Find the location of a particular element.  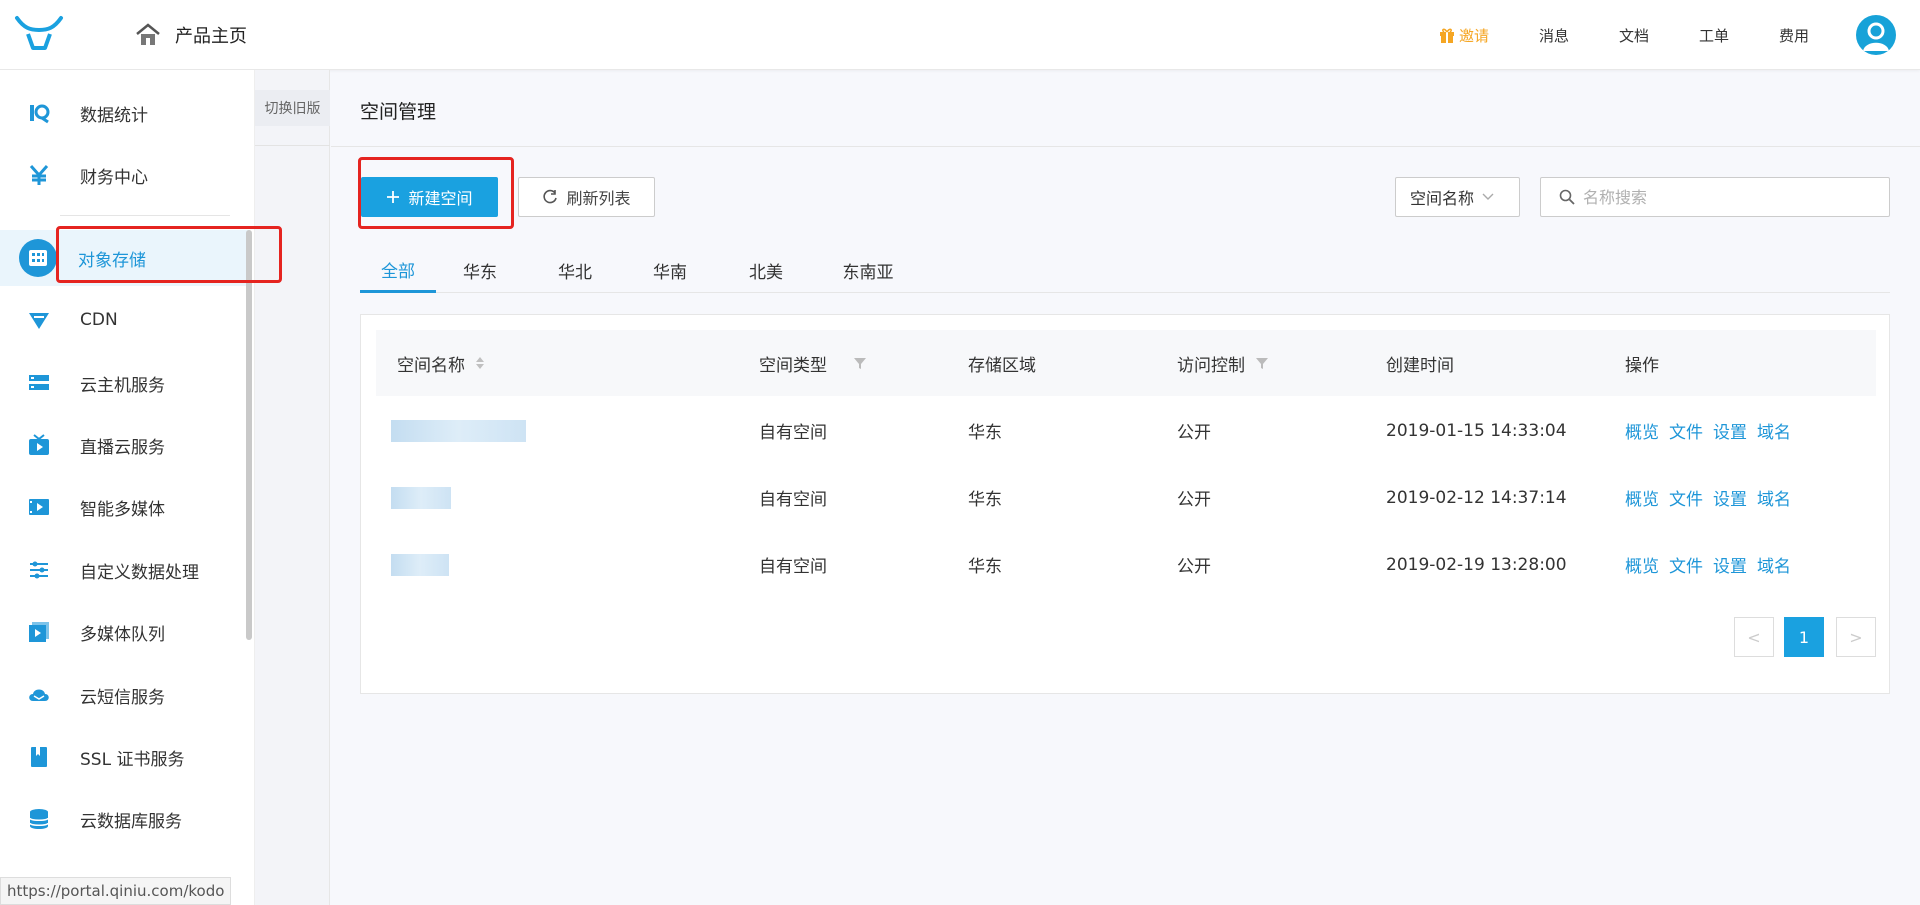

server-icon is located at coordinates (39, 383).